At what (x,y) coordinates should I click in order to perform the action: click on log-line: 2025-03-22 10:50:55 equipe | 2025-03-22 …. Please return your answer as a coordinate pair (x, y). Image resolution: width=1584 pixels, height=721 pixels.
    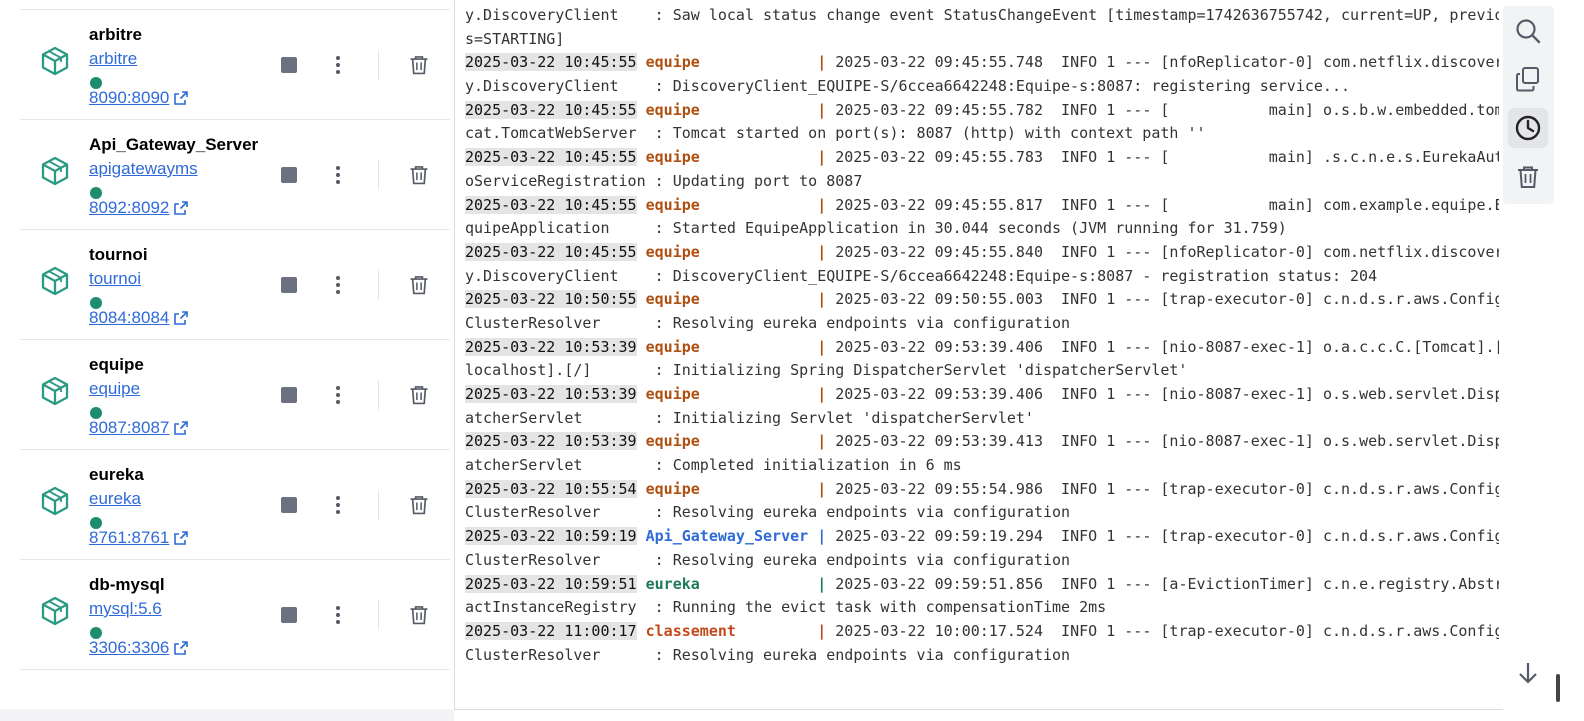
    Looking at the image, I should click on (982, 300).